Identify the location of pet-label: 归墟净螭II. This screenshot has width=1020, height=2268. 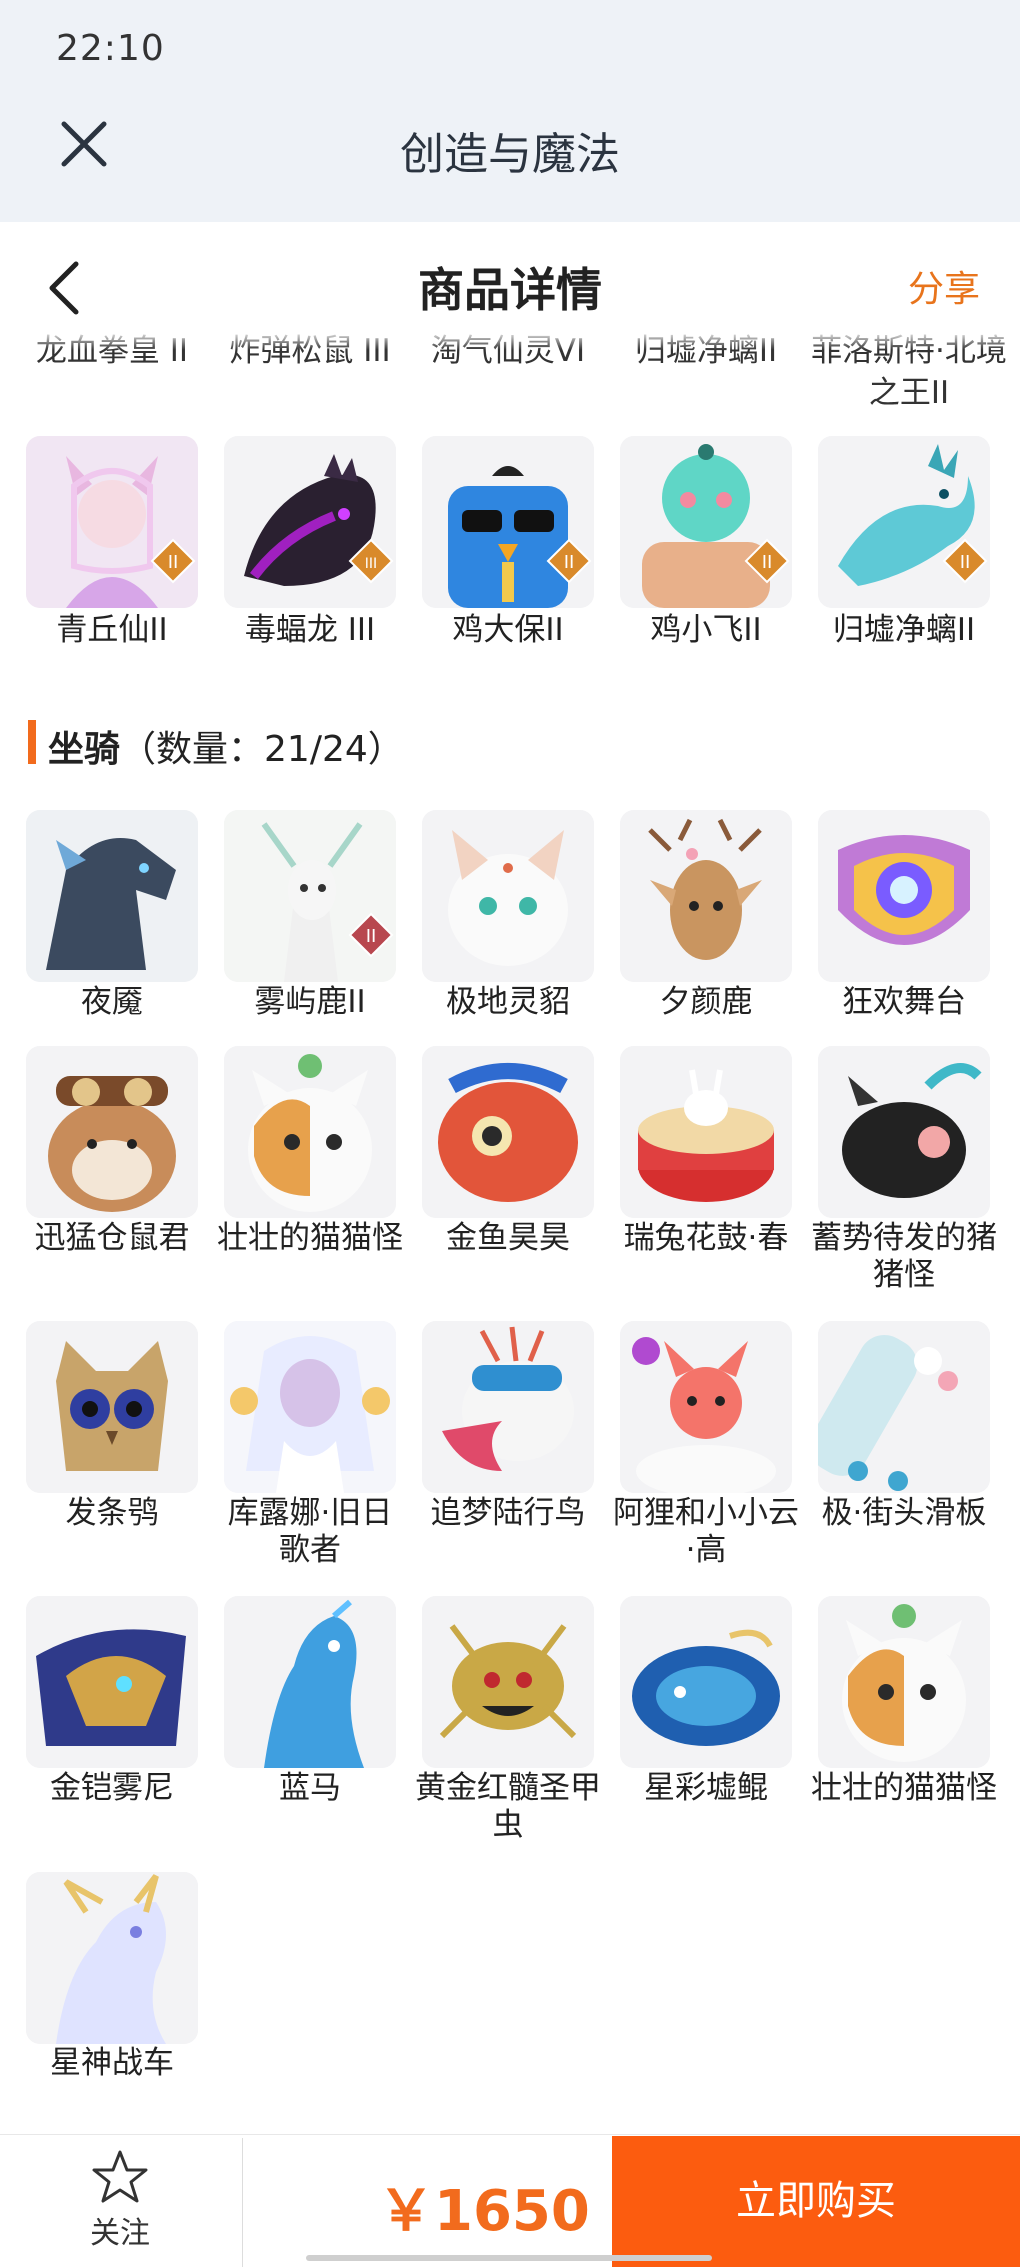
(904, 630).